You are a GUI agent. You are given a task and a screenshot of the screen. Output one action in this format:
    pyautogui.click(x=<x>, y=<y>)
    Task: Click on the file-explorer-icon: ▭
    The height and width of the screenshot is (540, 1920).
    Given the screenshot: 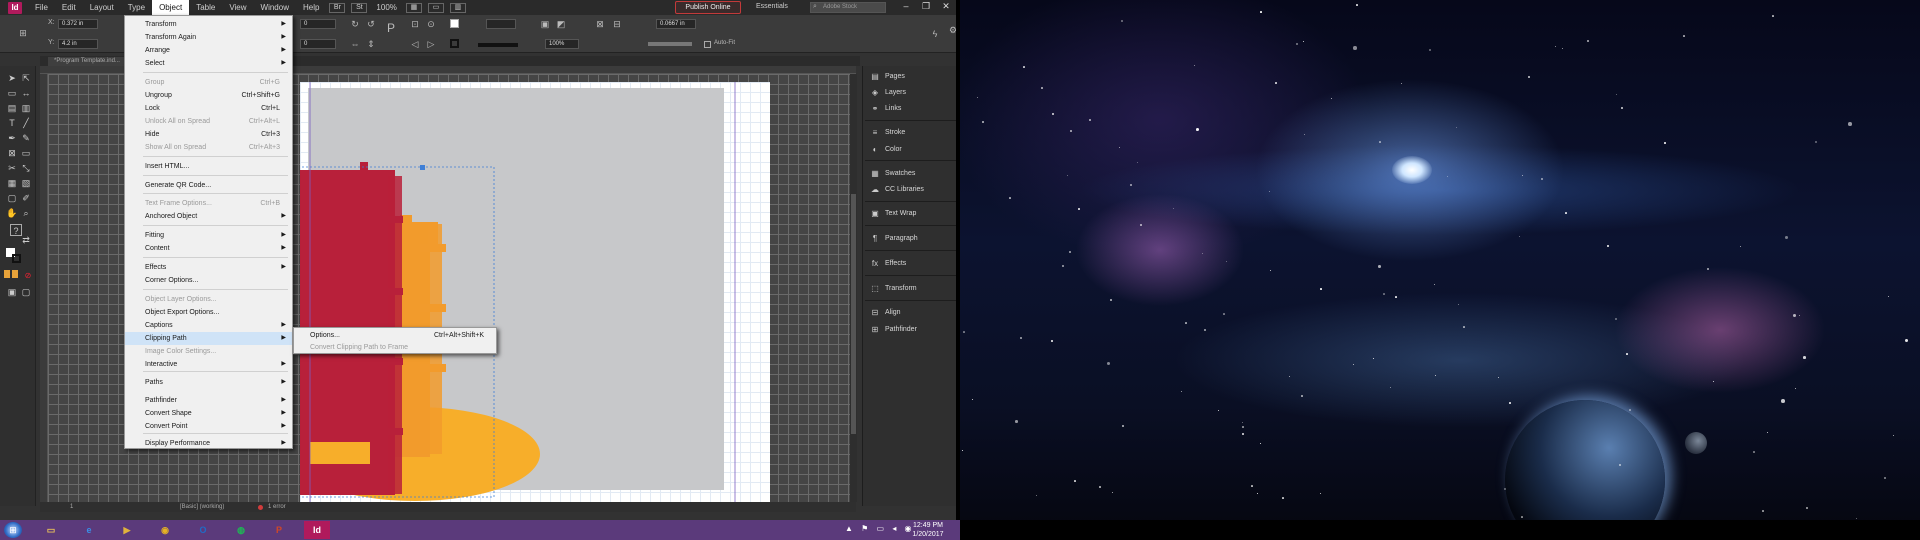 What is the action you would take?
    pyautogui.click(x=51, y=530)
    